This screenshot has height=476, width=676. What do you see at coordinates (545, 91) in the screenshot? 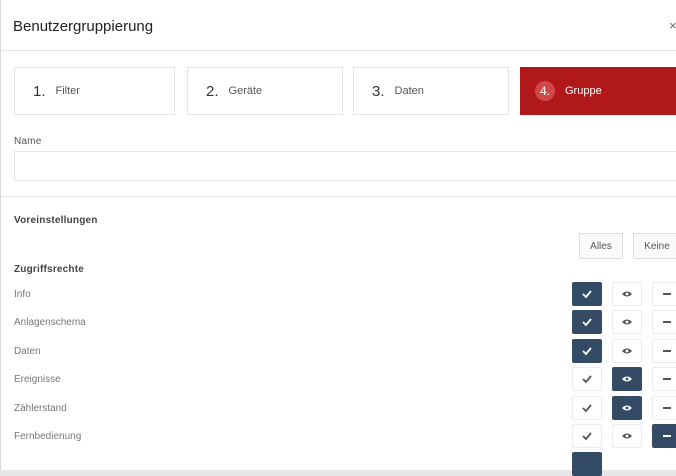
I see `step-number: 4.` at bounding box center [545, 91].